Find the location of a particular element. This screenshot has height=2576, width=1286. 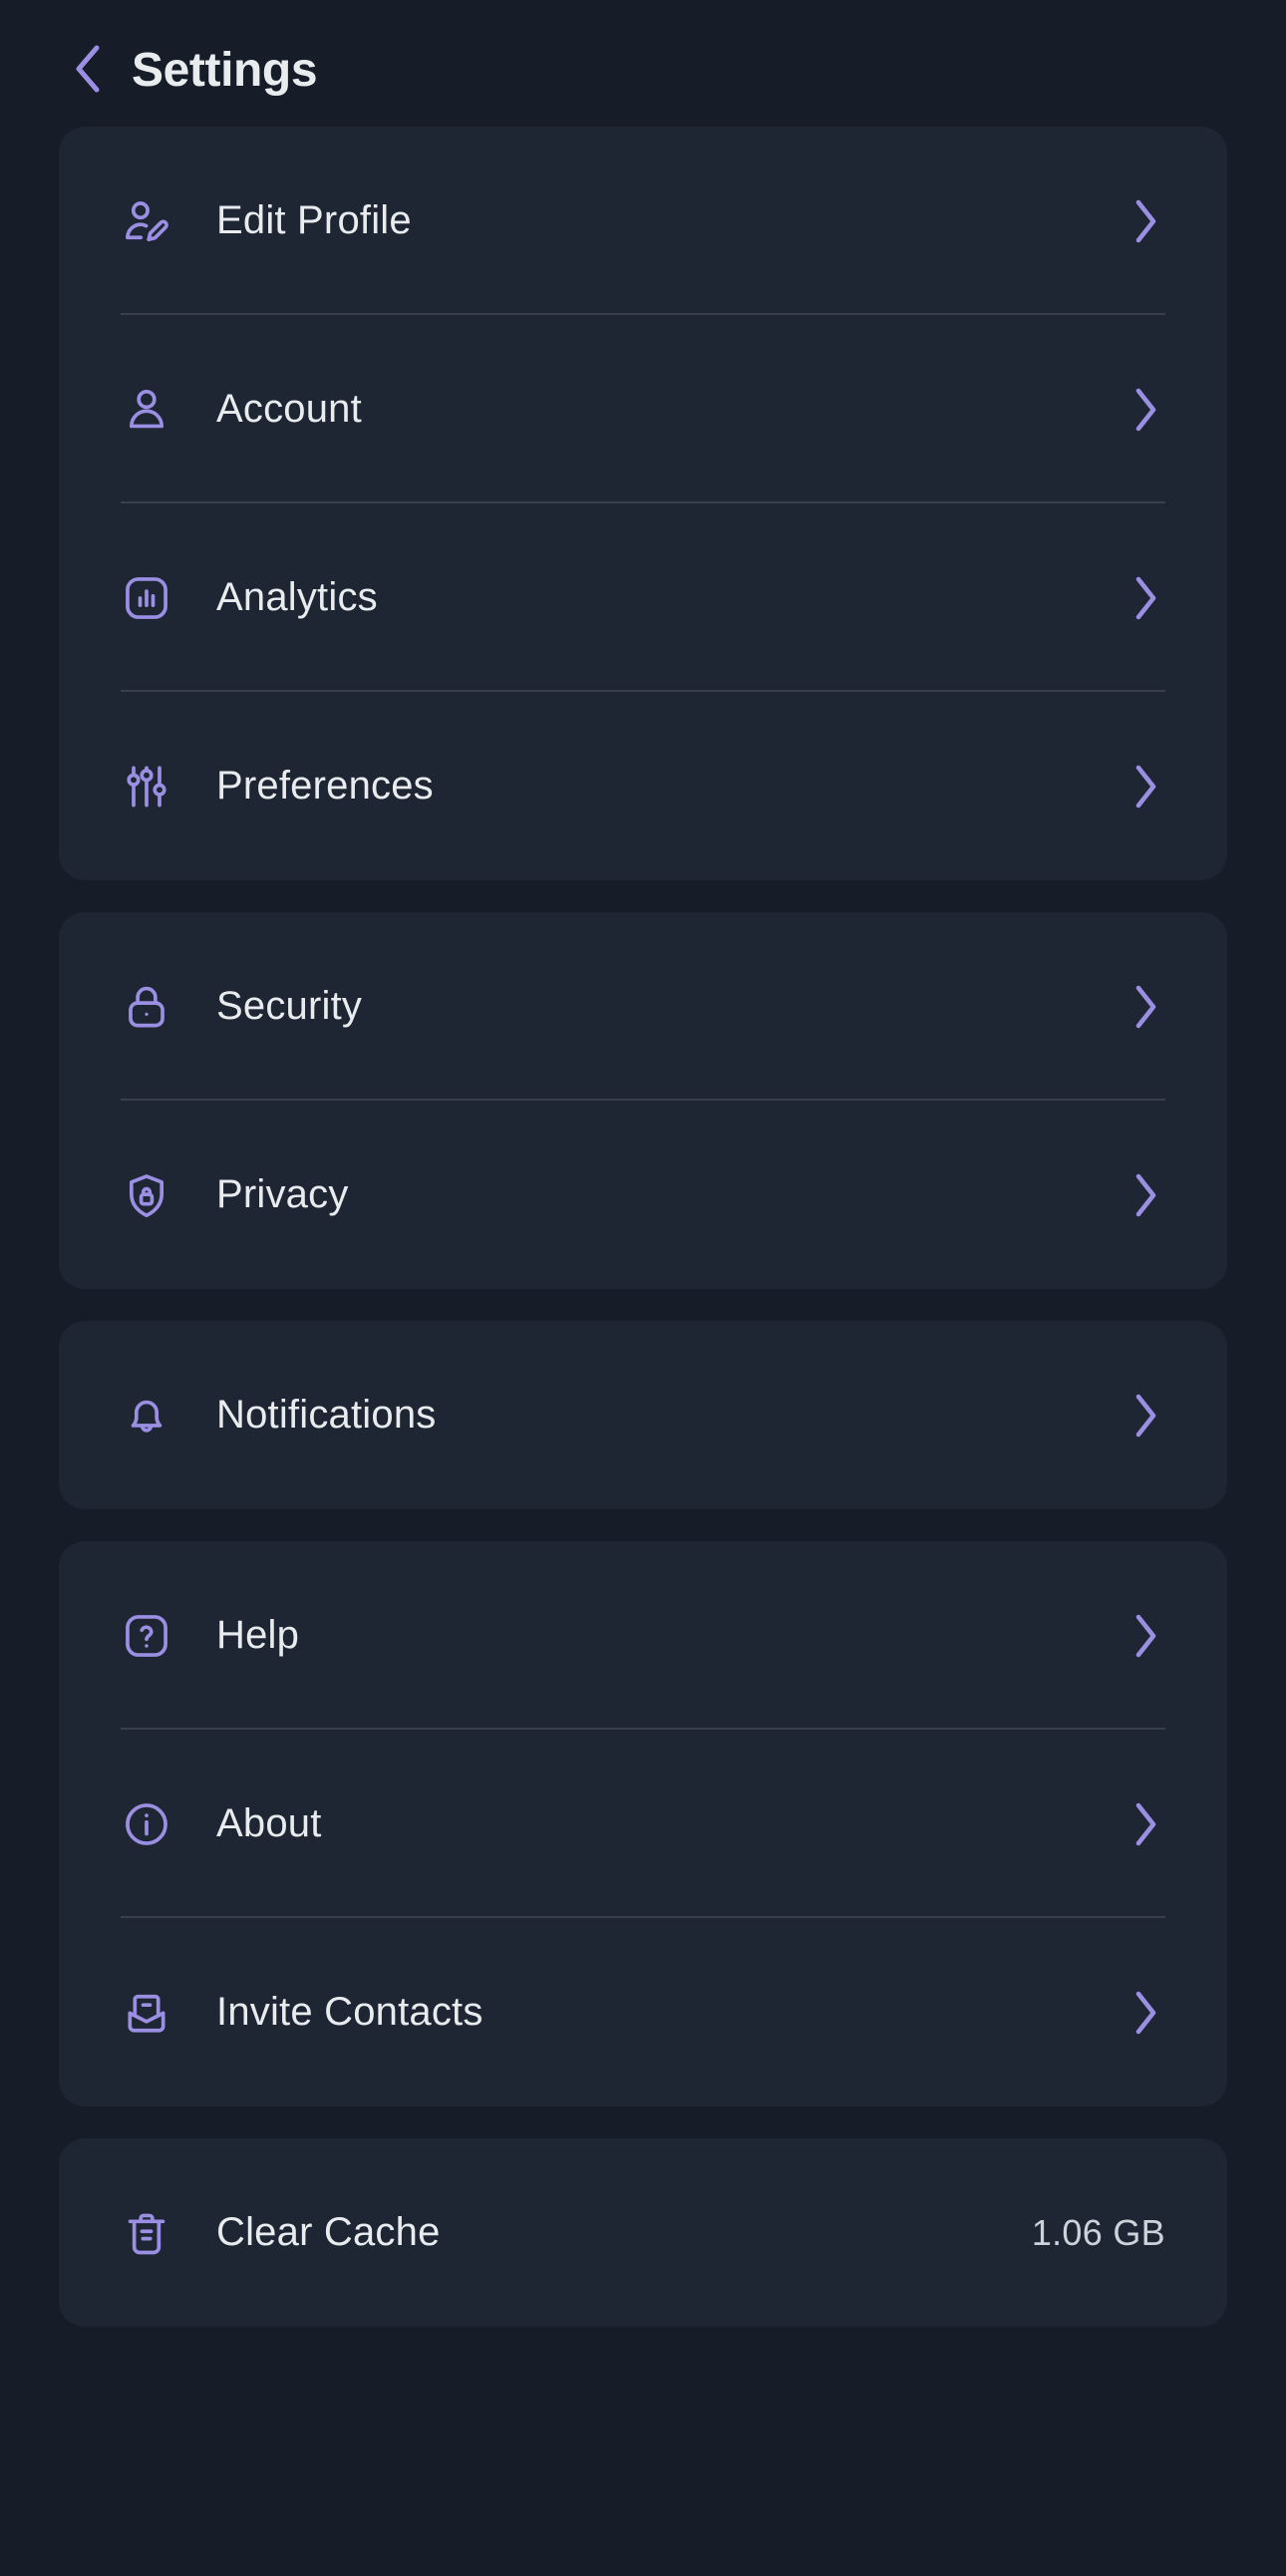

settings-card-storage-group: Clear Cache 1.06 GB is located at coordinates (643, 2232).